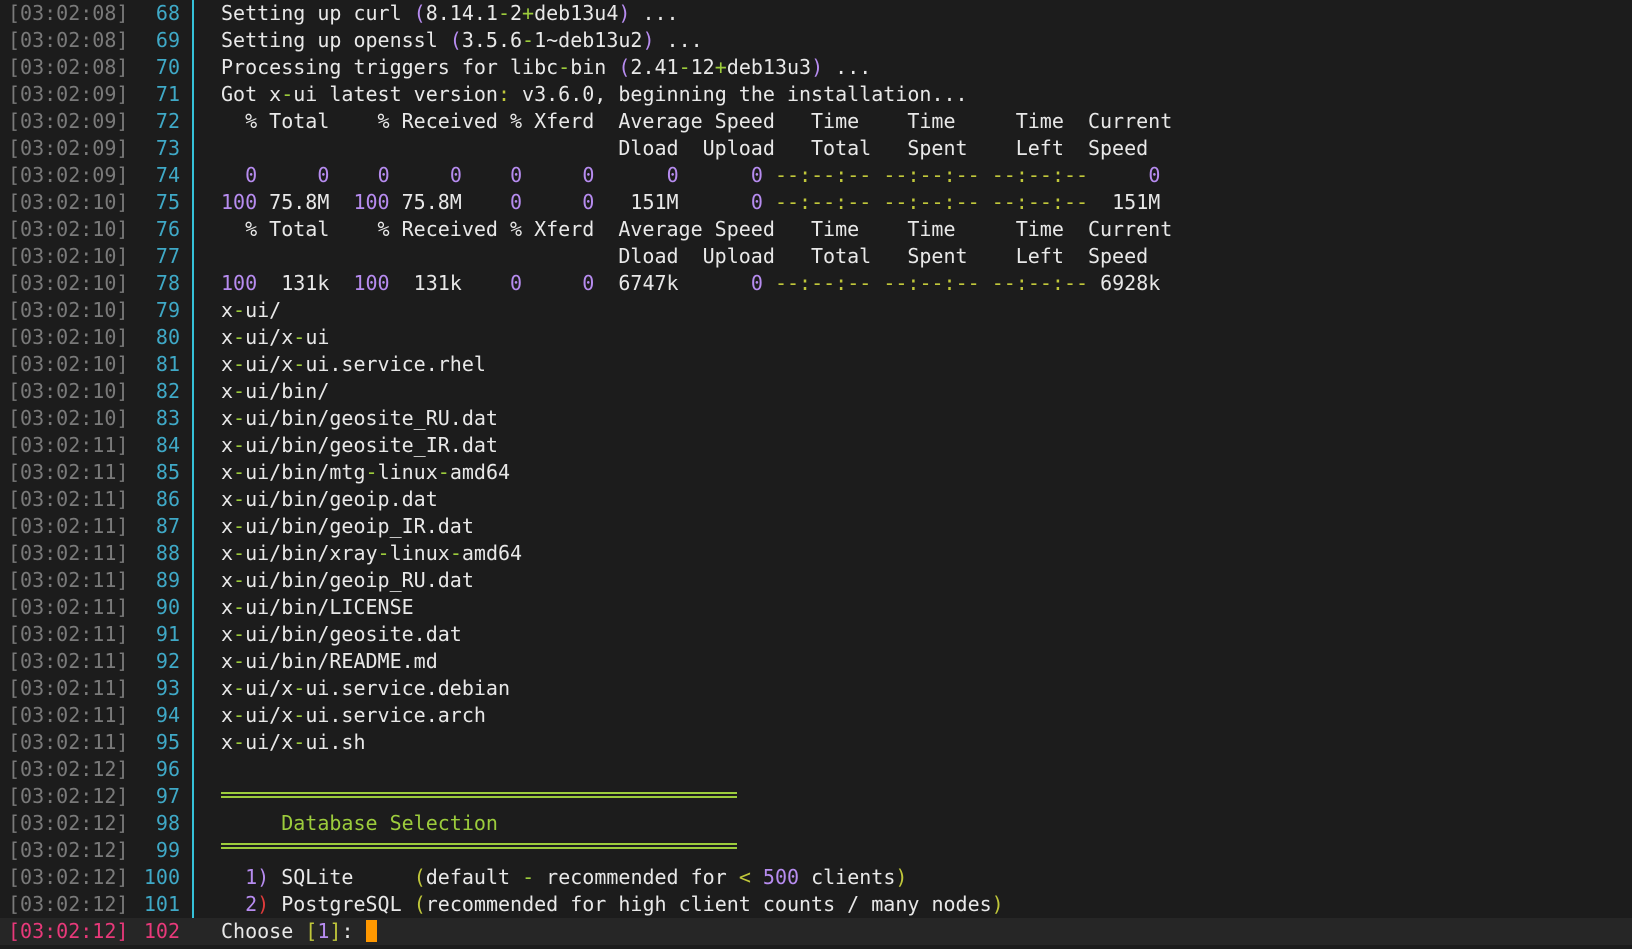 The image size is (1632, 949). I want to click on log-line: [03:02:11] 87 x-ui/bin/geoip_IR.dat, so click(816, 526).